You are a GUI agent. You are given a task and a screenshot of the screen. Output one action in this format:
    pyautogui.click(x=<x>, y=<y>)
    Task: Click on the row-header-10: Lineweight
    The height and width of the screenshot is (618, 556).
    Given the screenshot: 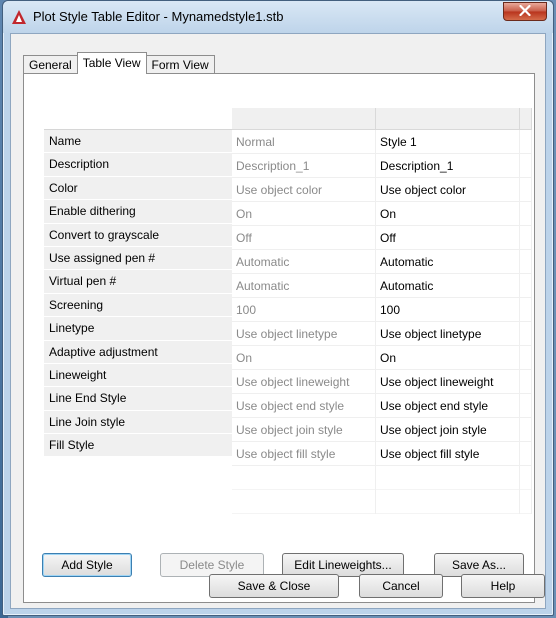 What is the action you would take?
    pyautogui.click(x=138, y=375)
    